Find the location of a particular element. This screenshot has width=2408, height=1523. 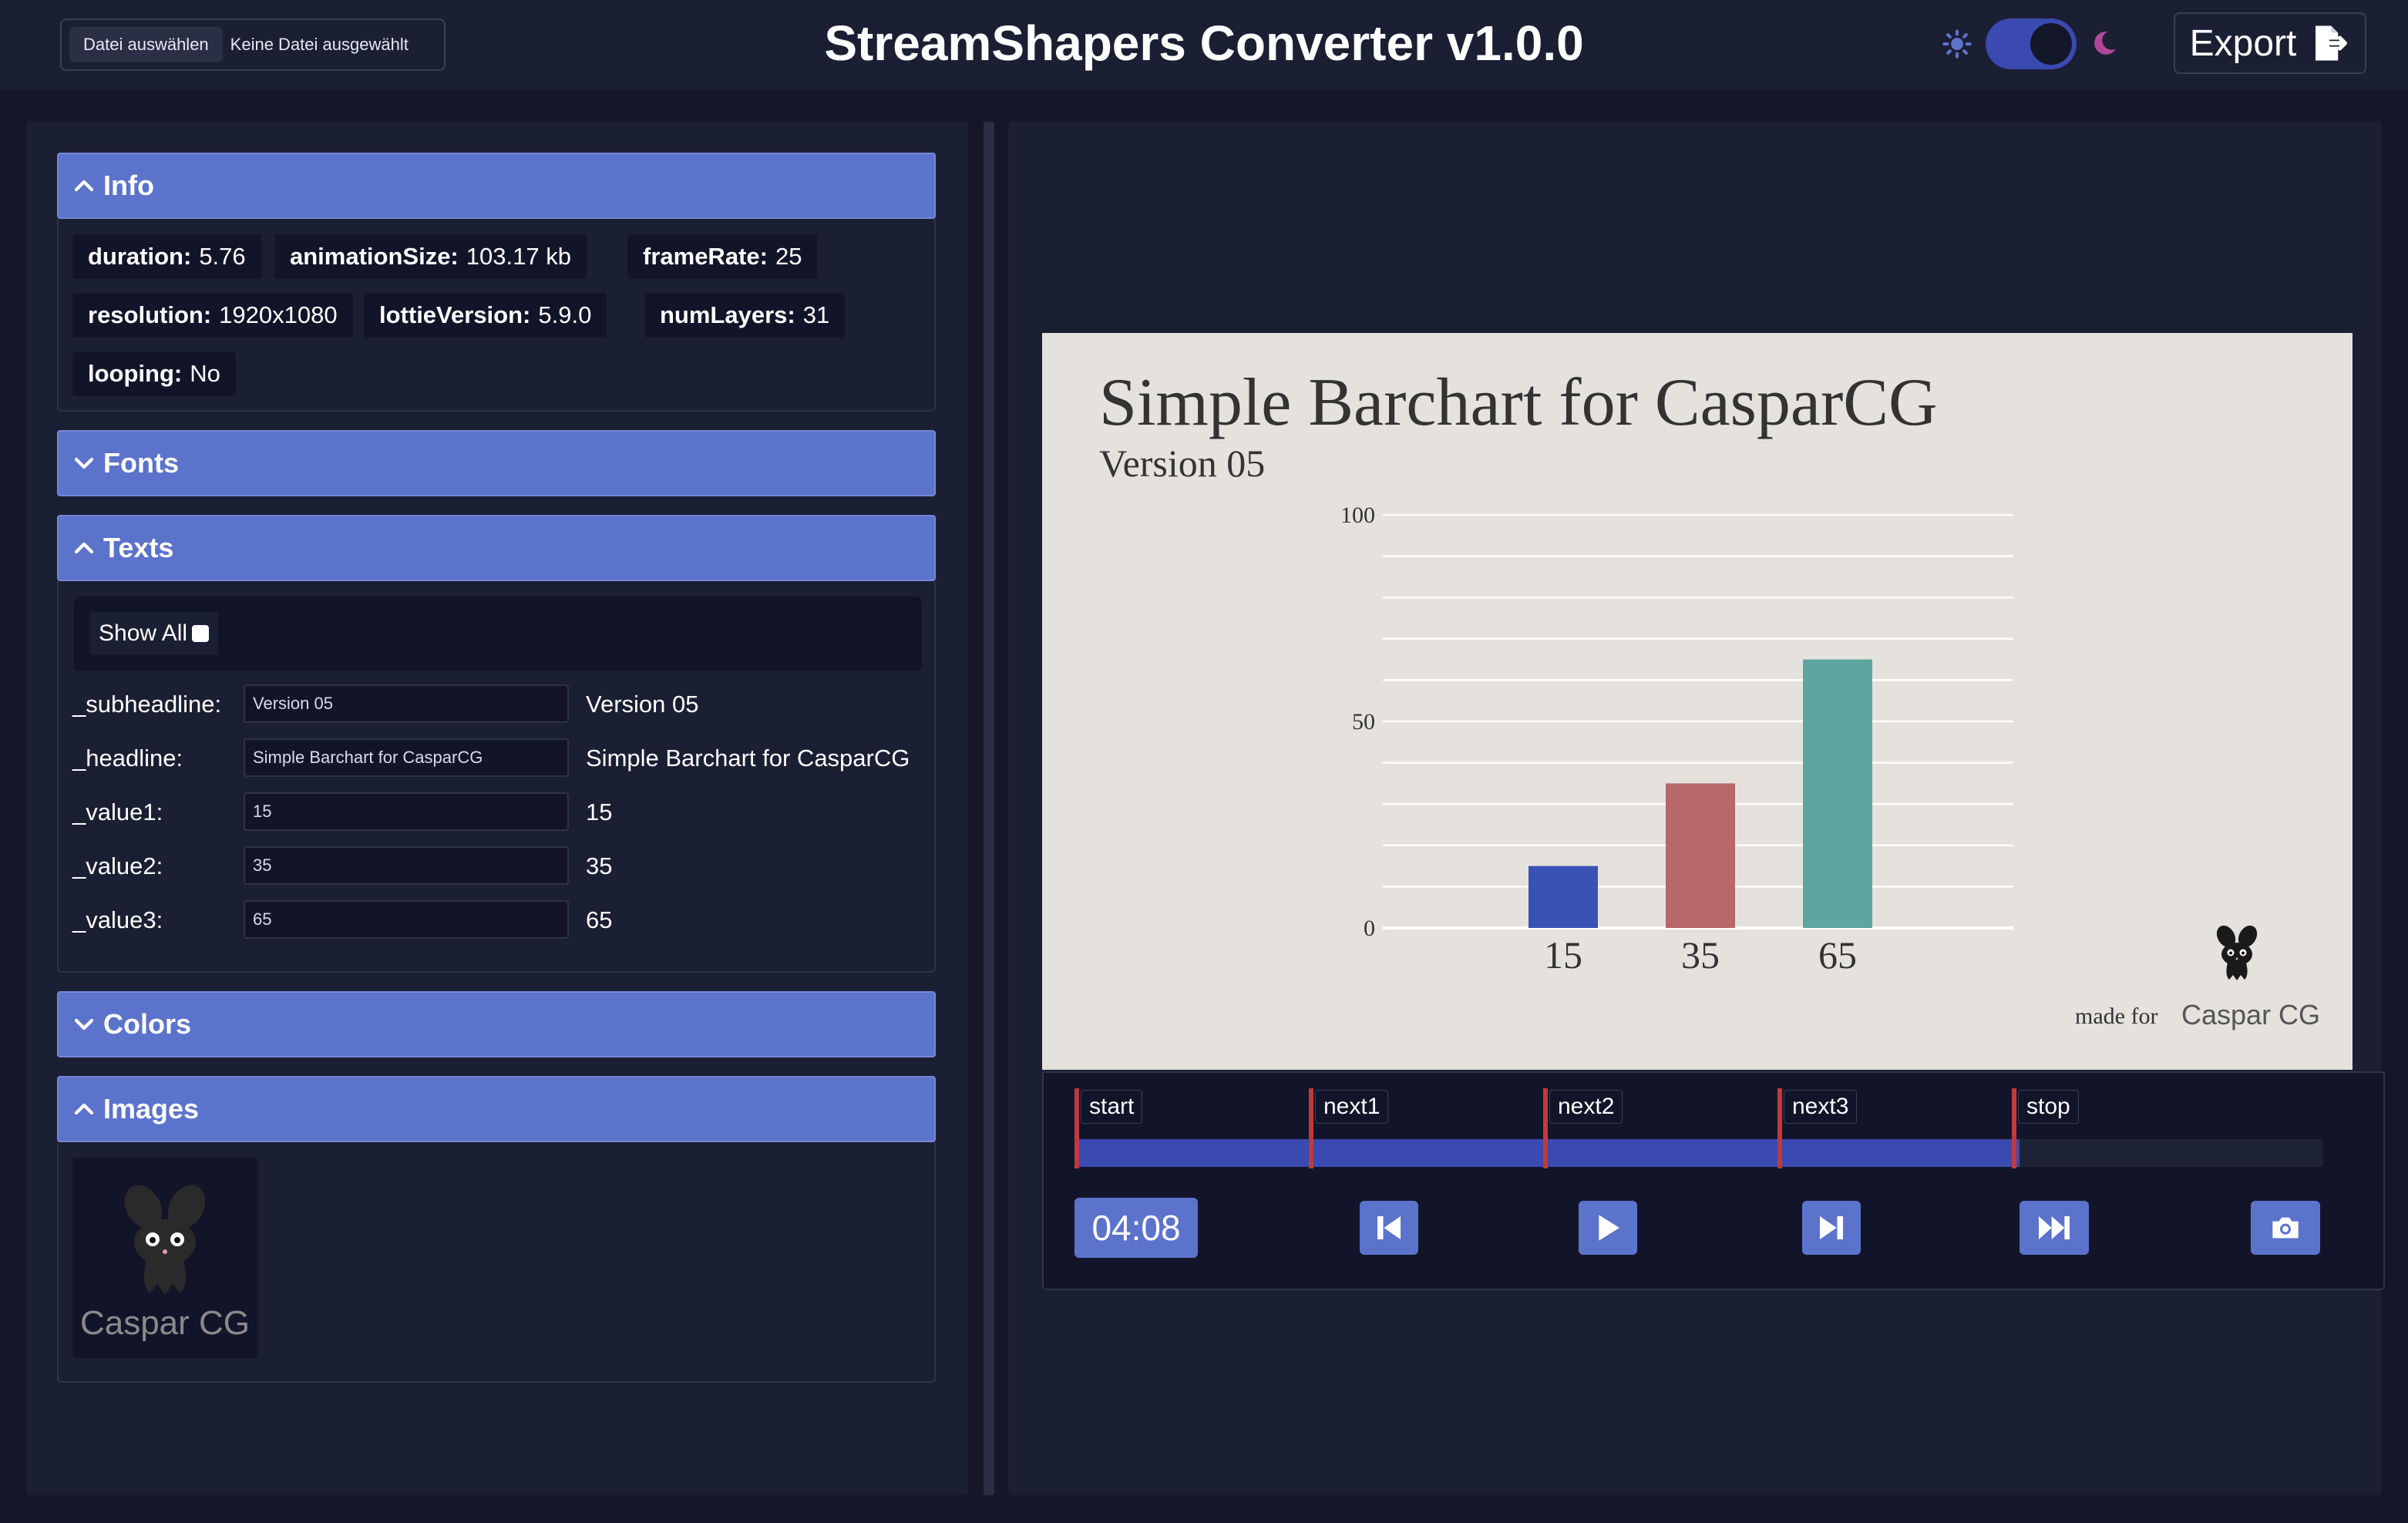

time-display: 04:08 is located at coordinates (1136, 1228).